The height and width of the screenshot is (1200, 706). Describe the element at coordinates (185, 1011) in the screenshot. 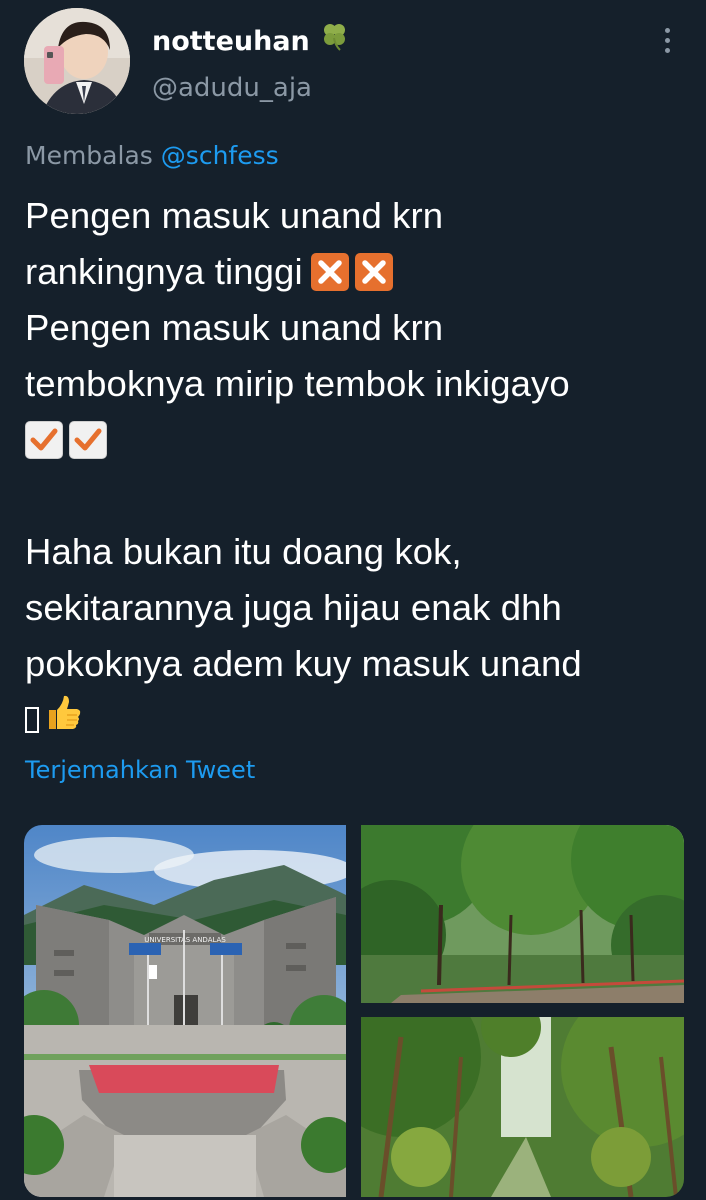

I see `campus-building-photo: UNIVERSITAS ANDALAS` at that location.